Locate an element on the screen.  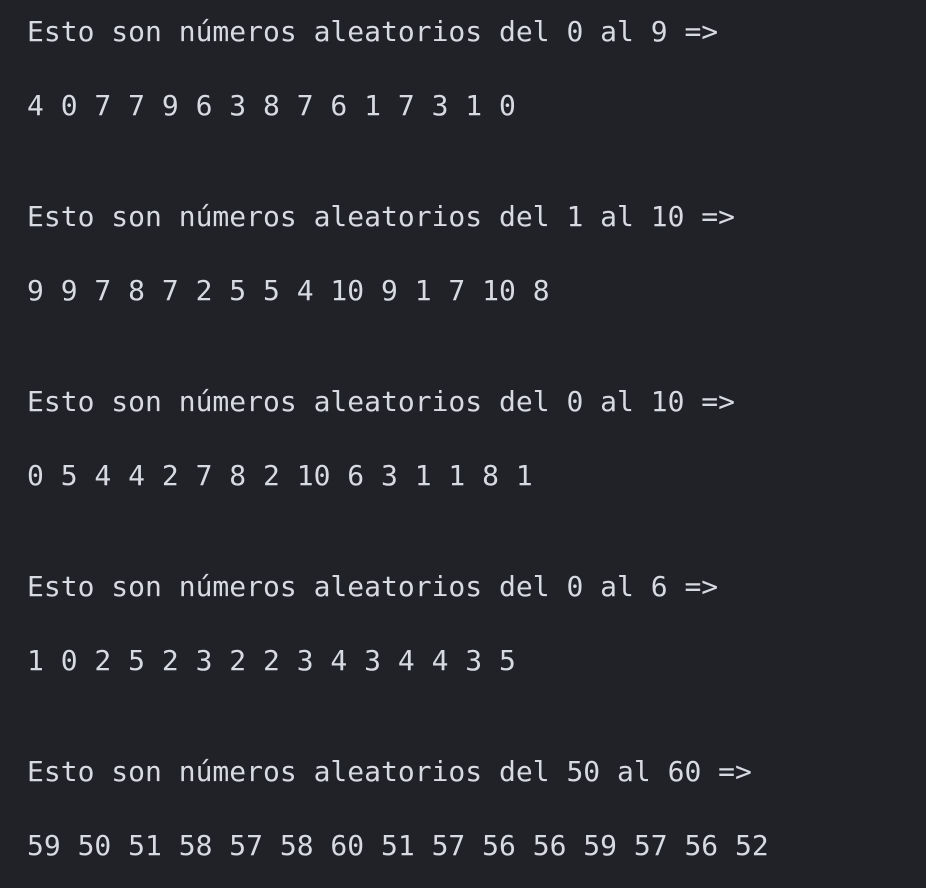
random-numbers-line: 0 5 4 4 2 7 8 2 10 6 3 1 1 8 1 is located at coordinates (280, 475).